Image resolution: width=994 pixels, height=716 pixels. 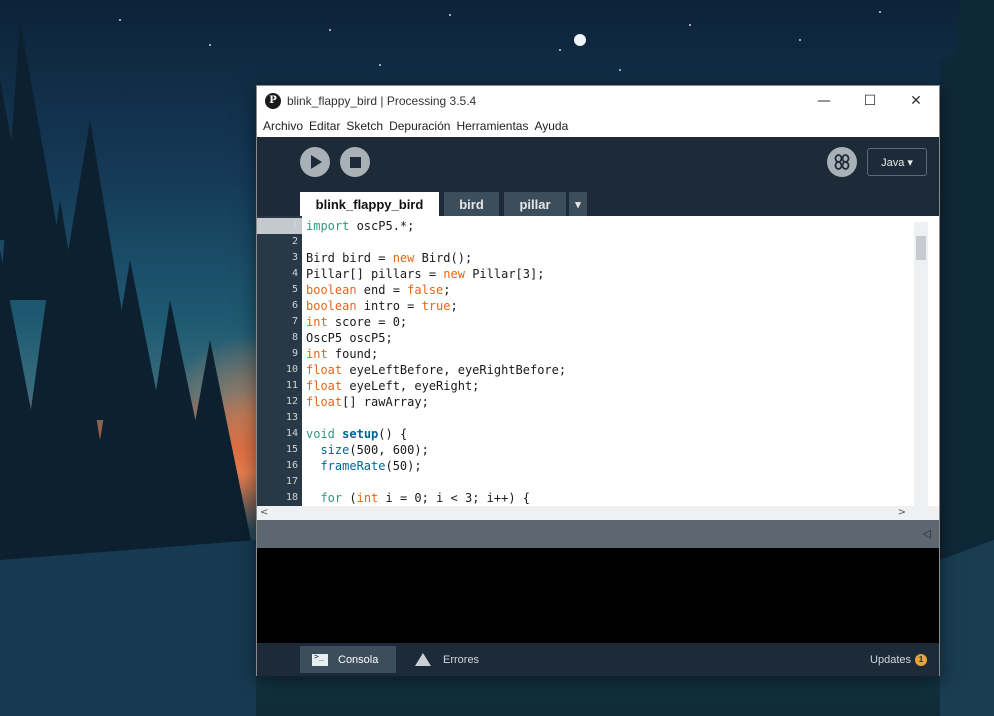 I want to click on menu-editar: Editar, so click(x=324, y=126).